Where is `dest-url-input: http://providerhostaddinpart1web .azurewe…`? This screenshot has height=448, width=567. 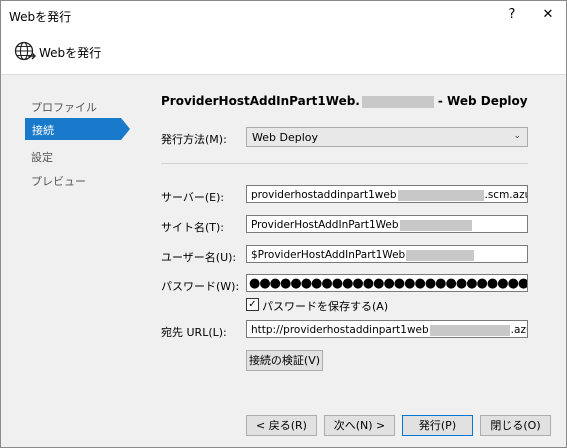
dest-url-input: http://providerhostaddinpart1web .azurewe… is located at coordinates (387, 329).